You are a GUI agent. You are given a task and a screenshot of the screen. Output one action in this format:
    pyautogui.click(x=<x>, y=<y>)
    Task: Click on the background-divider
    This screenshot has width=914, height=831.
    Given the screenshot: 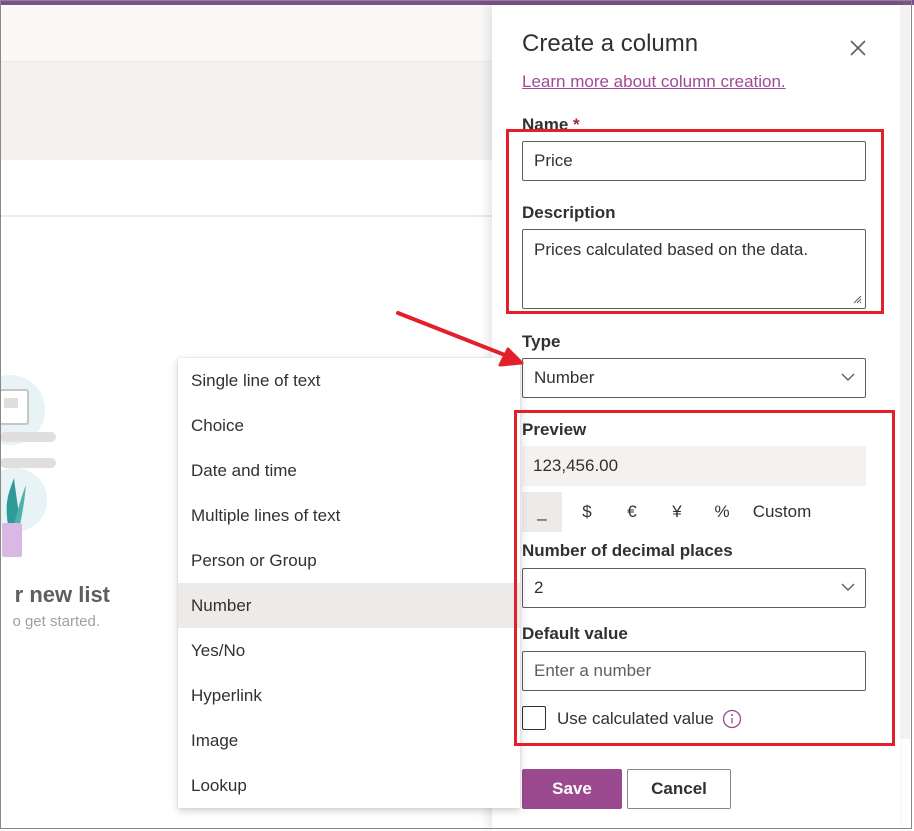 What is the action you would take?
    pyautogui.click(x=246, y=216)
    